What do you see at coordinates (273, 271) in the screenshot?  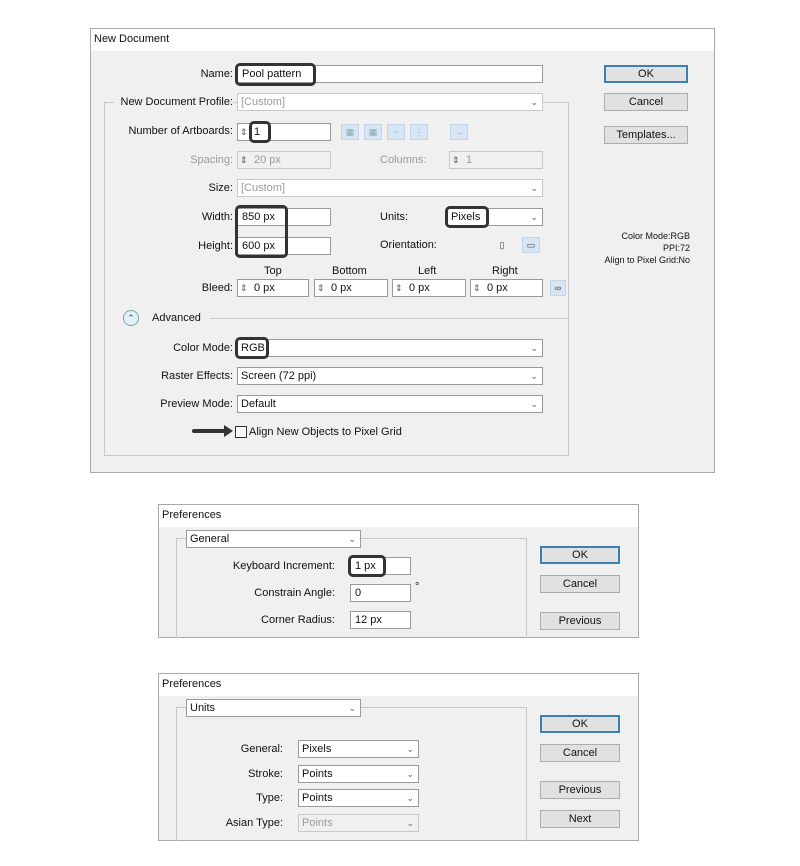 I see `bleed-top-label: Top` at bounding box center [273, 271].